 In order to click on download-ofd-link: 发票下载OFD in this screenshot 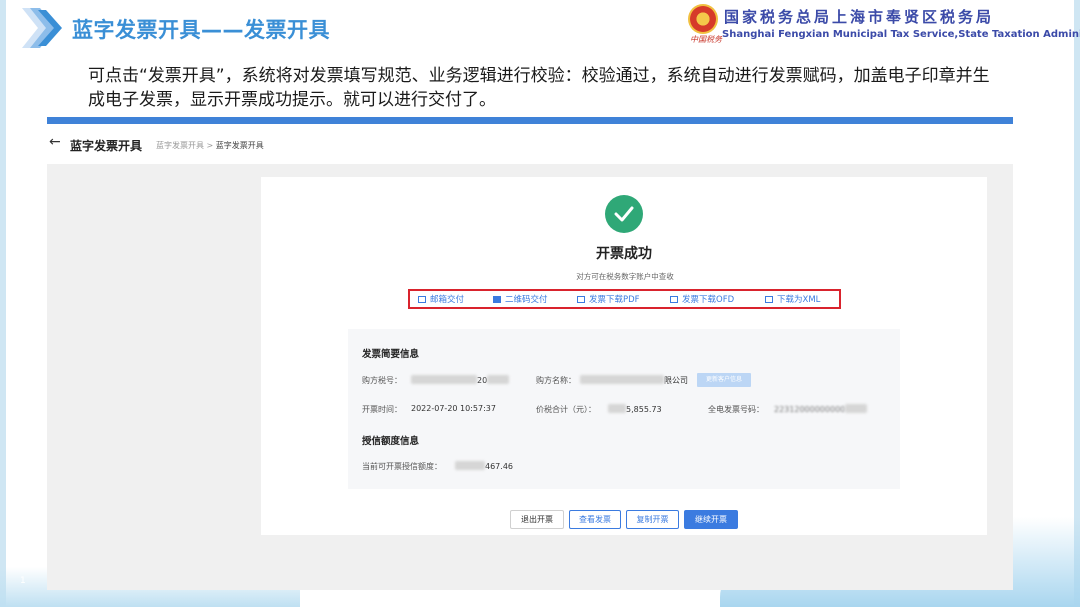, I will do `click(702, 299)`.